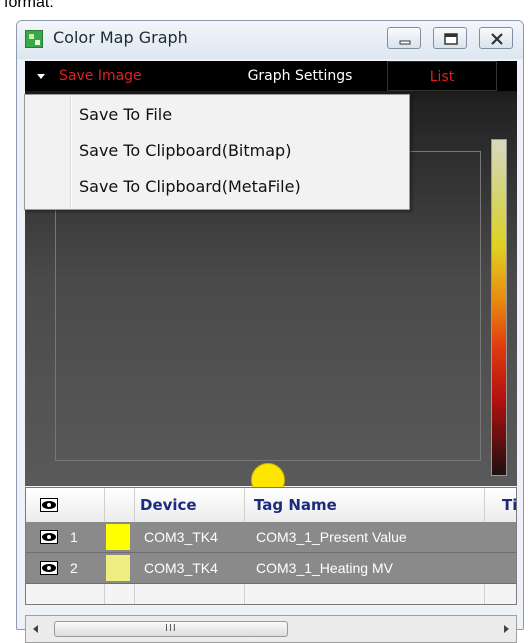  I want to click on column-header-device: Device, so click(168, 505).